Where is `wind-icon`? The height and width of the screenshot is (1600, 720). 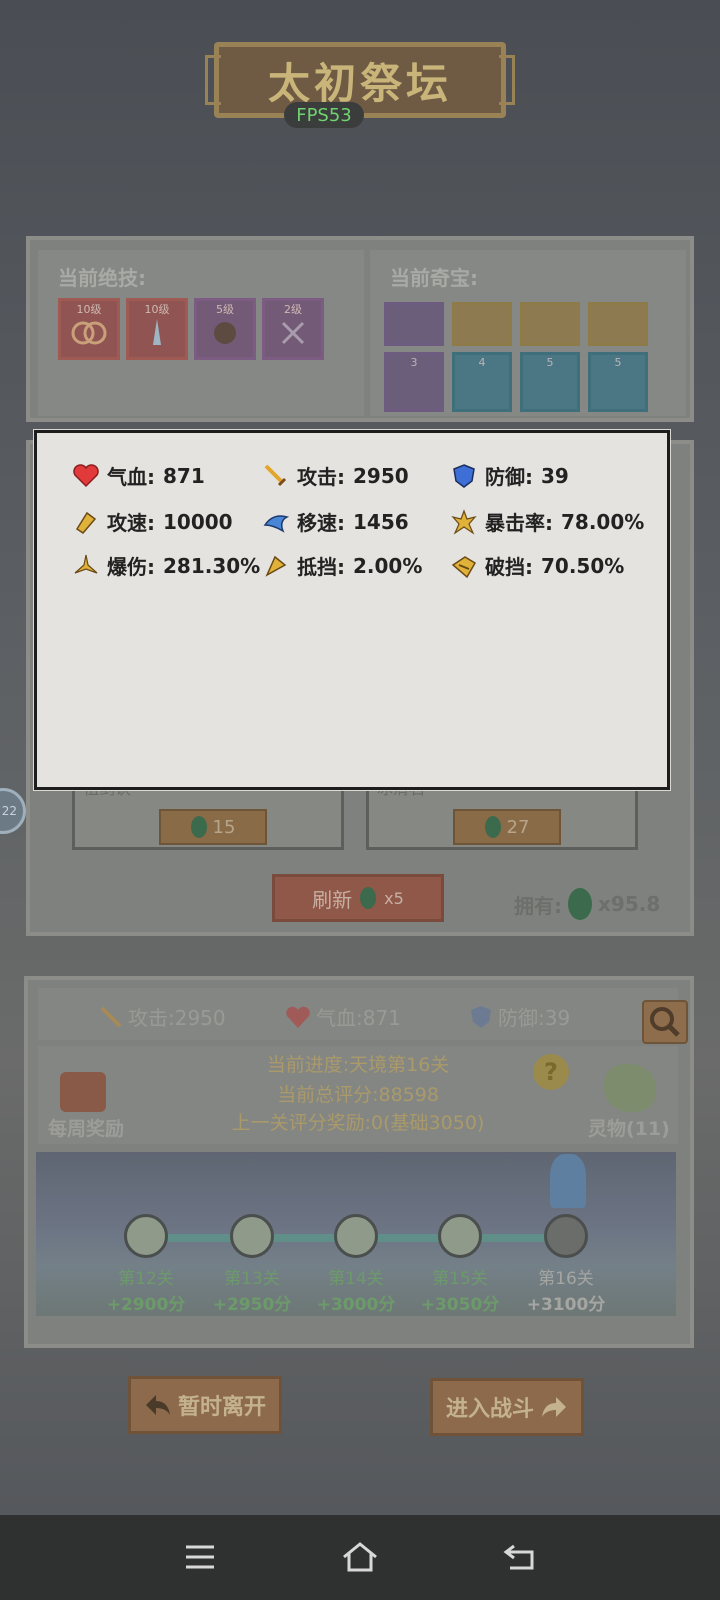 wind-icon is located at coordinates (293, 333).